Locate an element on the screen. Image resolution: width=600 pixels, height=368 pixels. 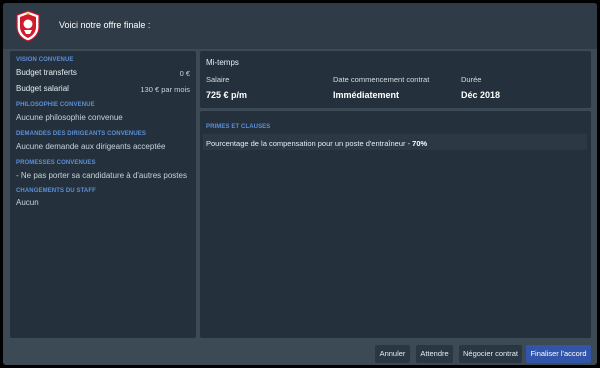
negotiate-contract-button: Négocier contrat is located at coordinates (490, 354).